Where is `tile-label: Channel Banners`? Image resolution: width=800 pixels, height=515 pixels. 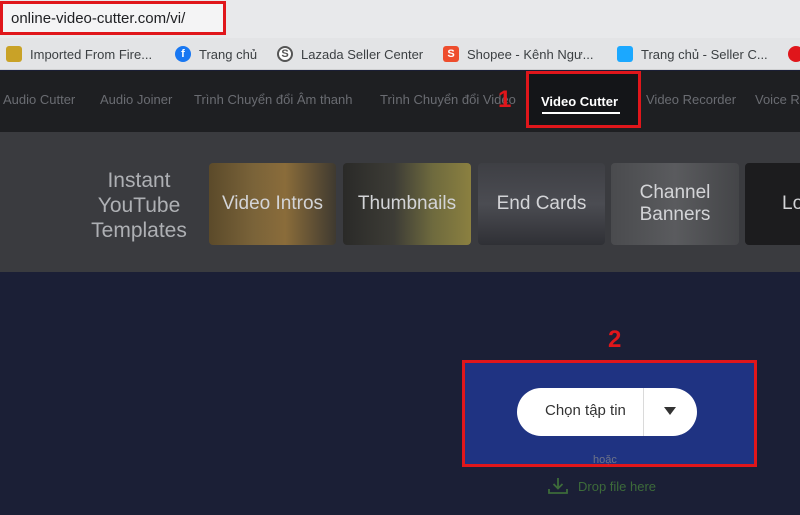 tile-label: Channel Banners is located at coordinates (675, 203).